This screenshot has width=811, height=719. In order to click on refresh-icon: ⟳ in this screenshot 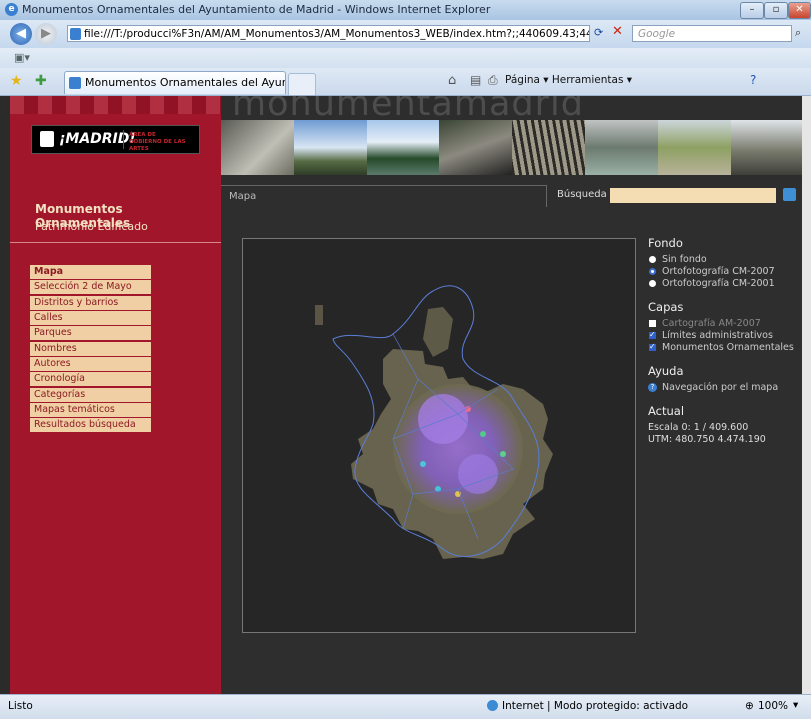, I will do `click(598, 32)`.